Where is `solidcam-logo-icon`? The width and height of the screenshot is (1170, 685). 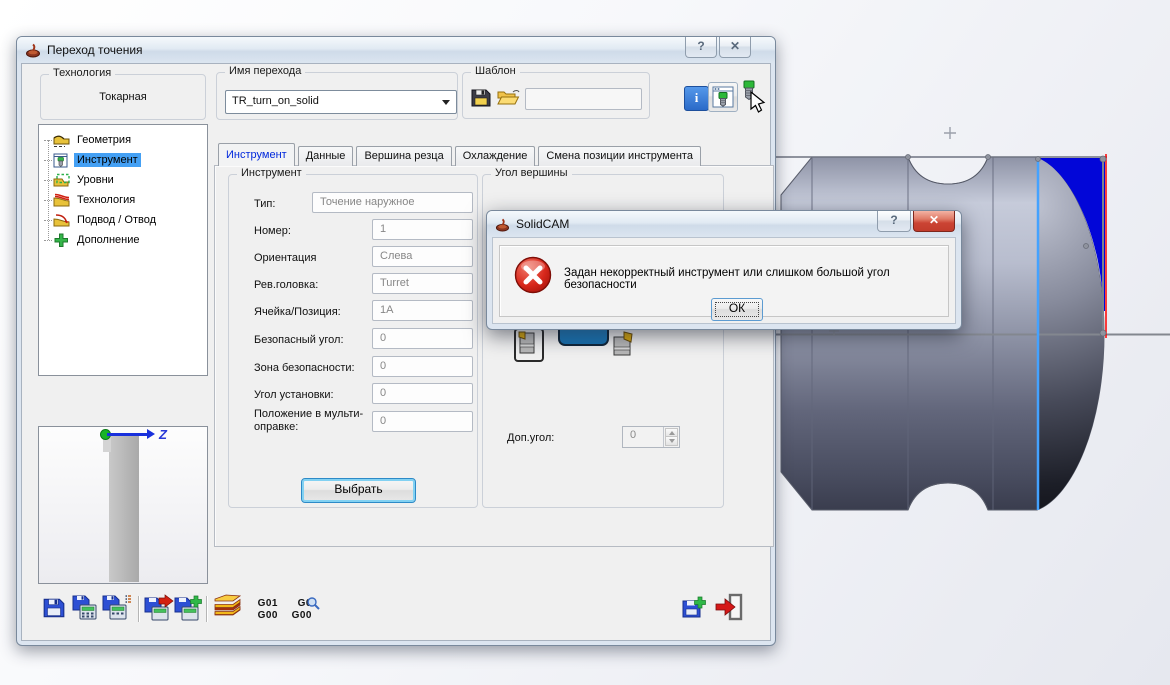 solidcam-logo-icon is located at coordinates (33, 50).